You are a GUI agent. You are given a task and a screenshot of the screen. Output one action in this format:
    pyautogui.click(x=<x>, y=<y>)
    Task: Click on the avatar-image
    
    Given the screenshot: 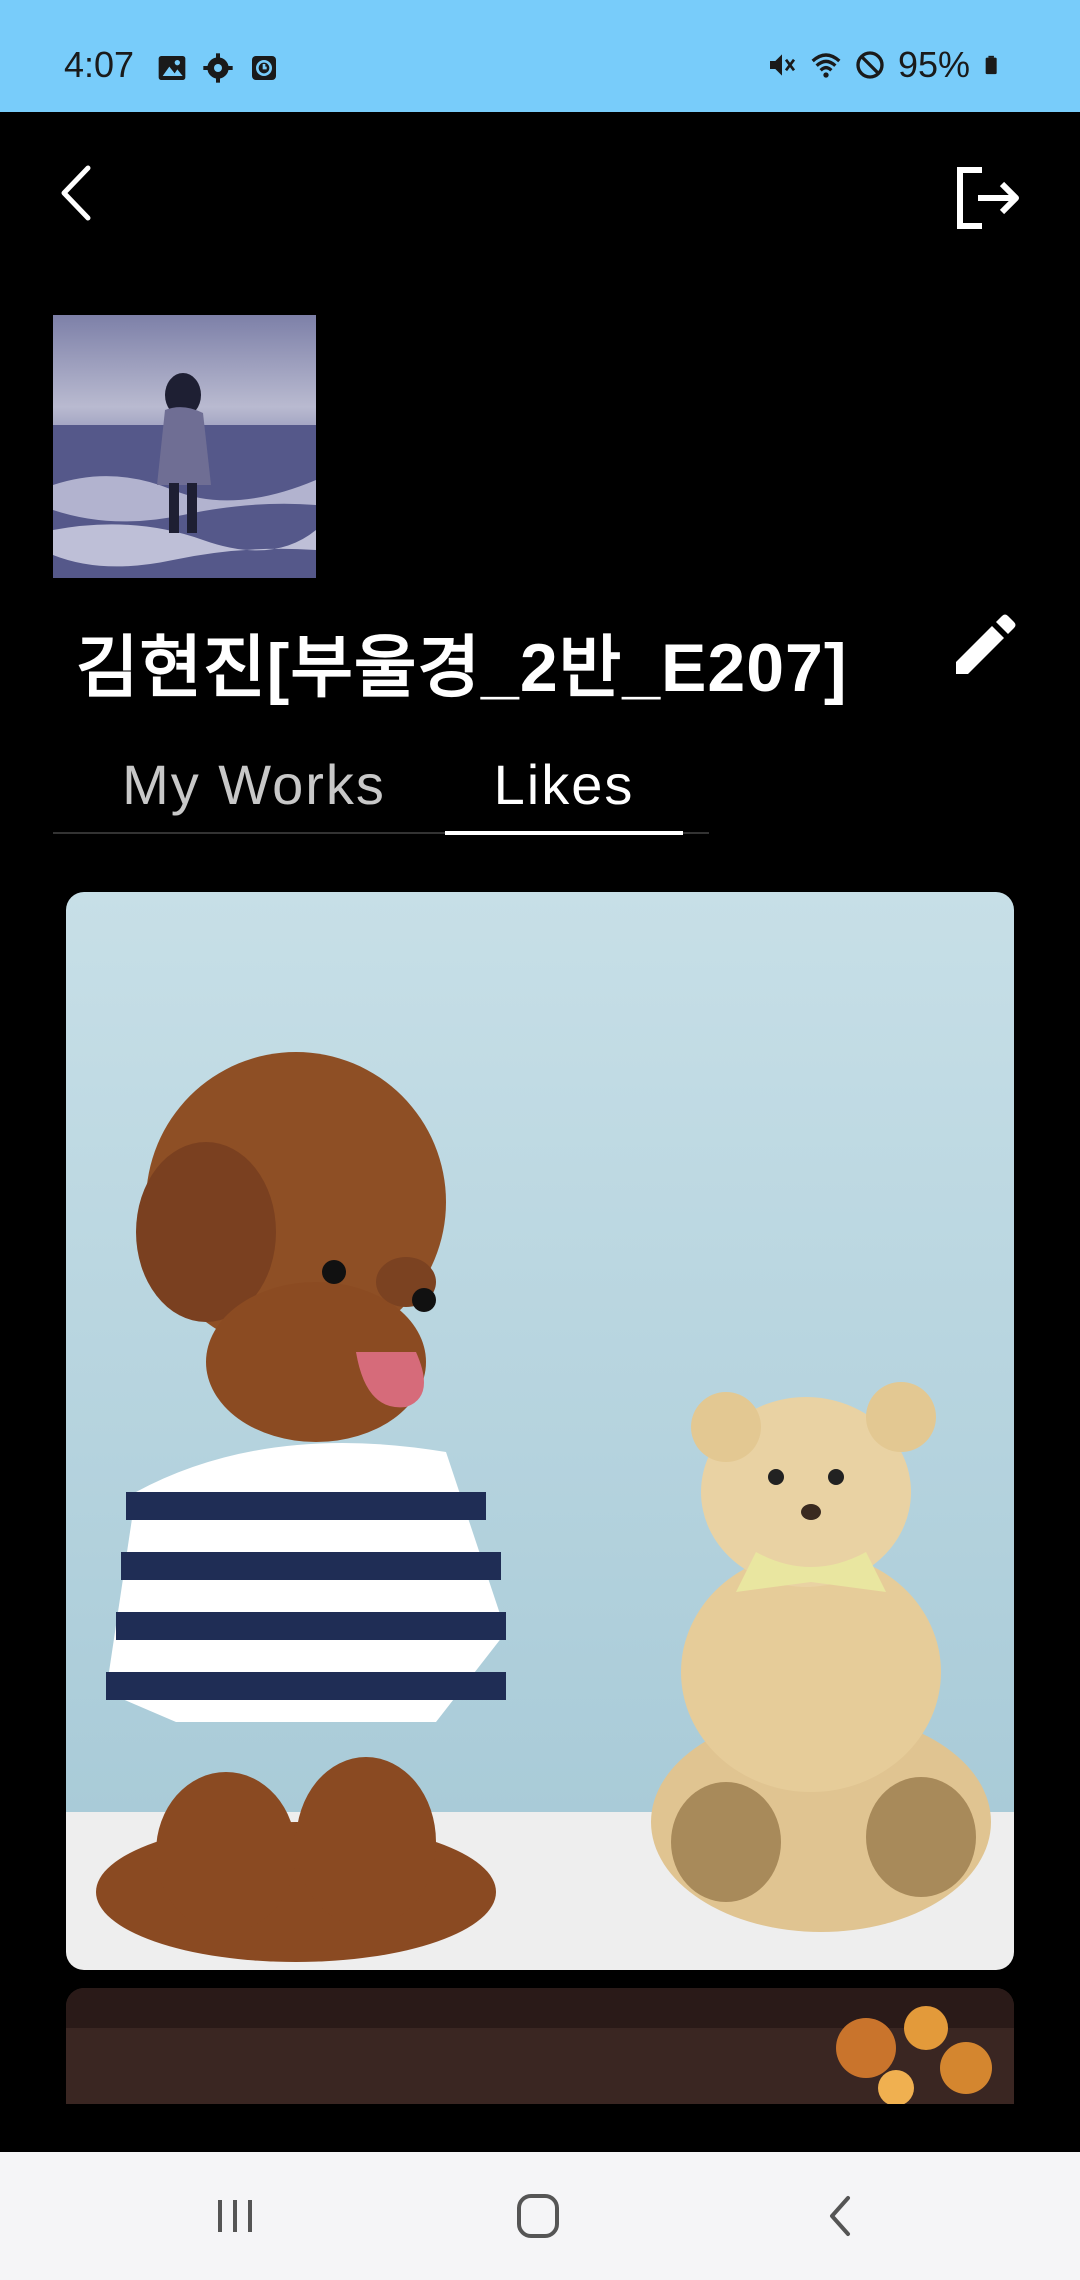 What is the action you would take?
    pyautogui.click(x=184, y=446)
    